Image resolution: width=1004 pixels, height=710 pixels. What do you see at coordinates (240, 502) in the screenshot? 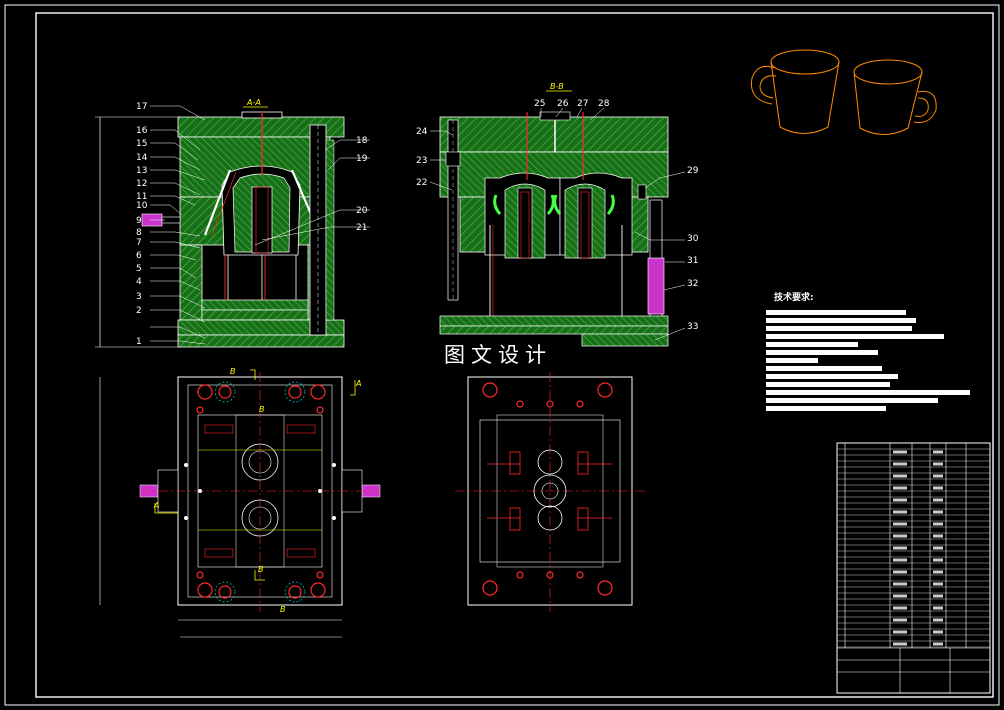
I see `plan-view-moving-half: B B A A B B` at bounding box center [240, 502].